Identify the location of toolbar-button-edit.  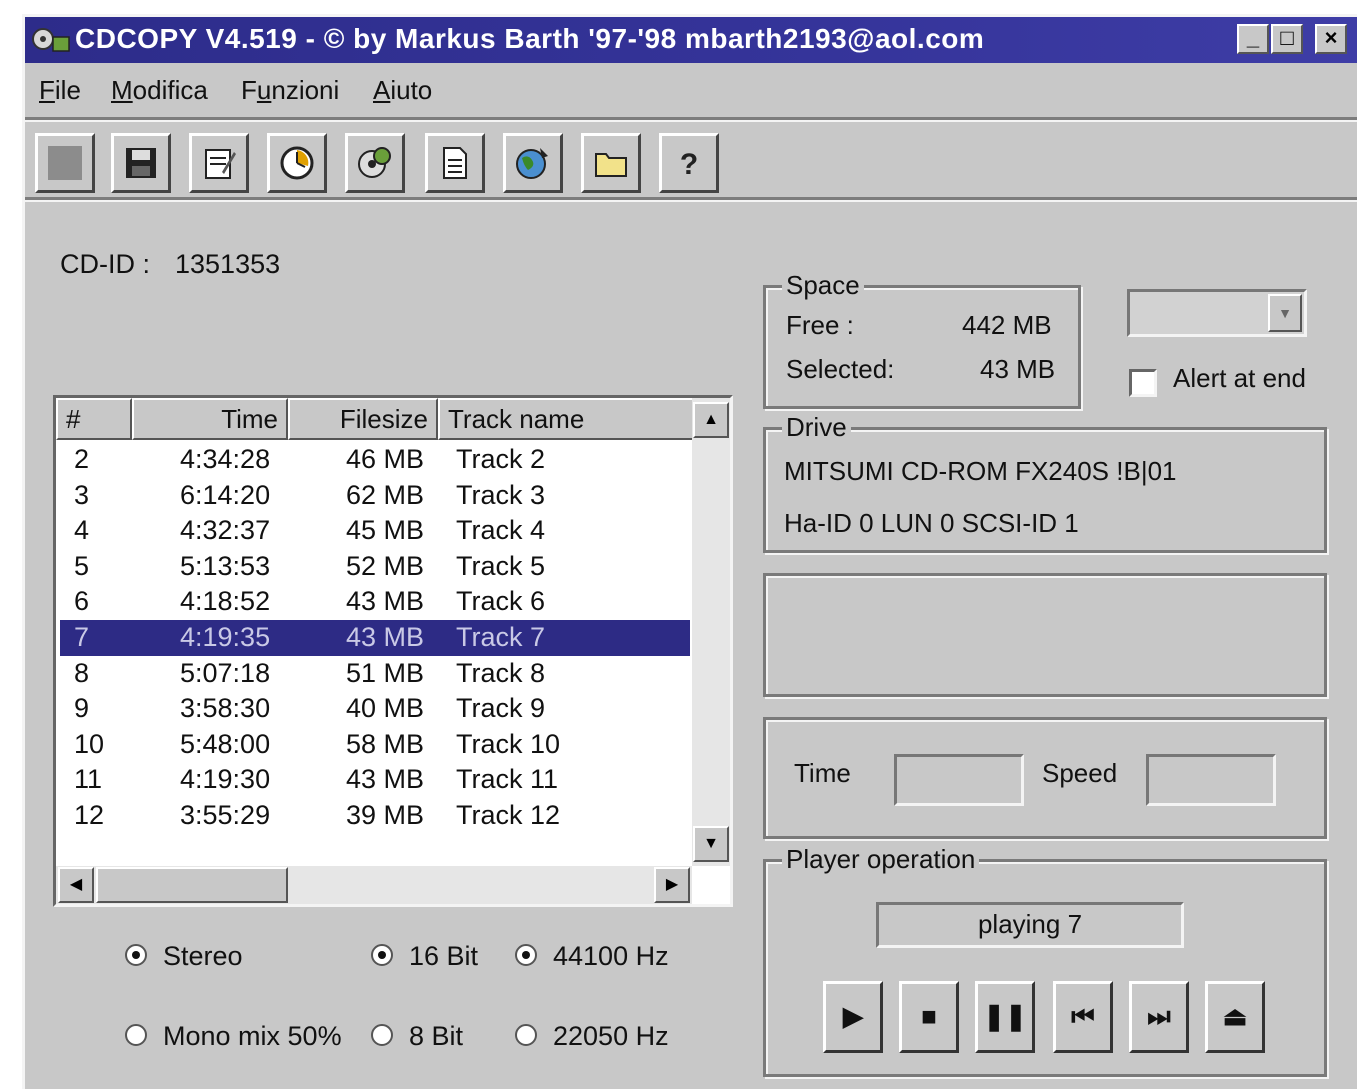
(219, 163).